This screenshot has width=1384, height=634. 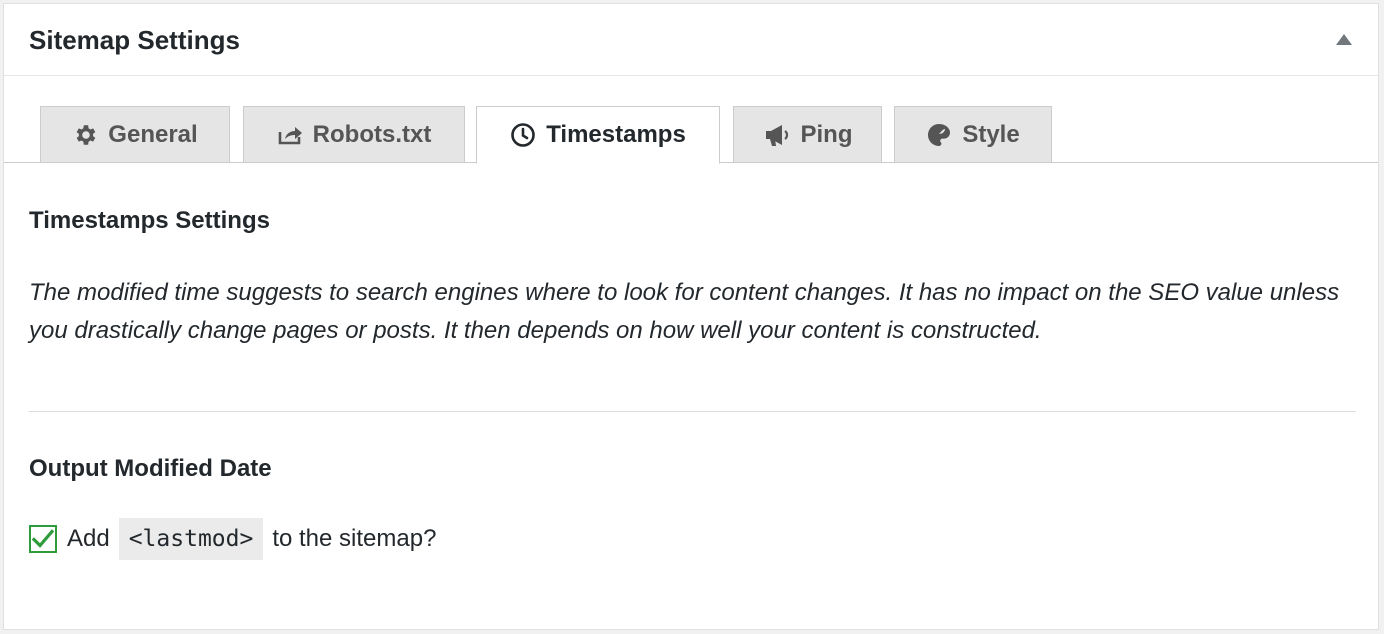 I want to click on megaphone-icon, so click(x=777, y=135).